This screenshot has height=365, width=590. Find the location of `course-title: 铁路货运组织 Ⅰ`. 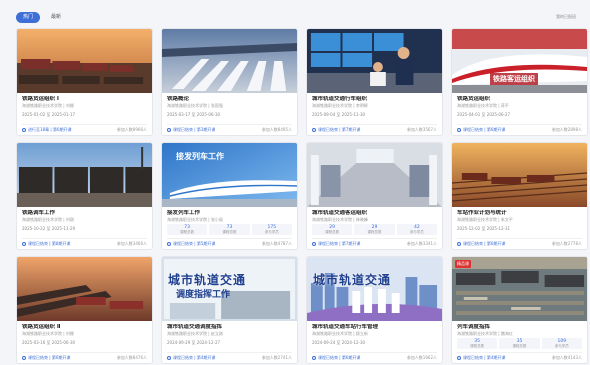

course-title: 铁路货运组织 Ⅰ is located at coordinates (84, 99).